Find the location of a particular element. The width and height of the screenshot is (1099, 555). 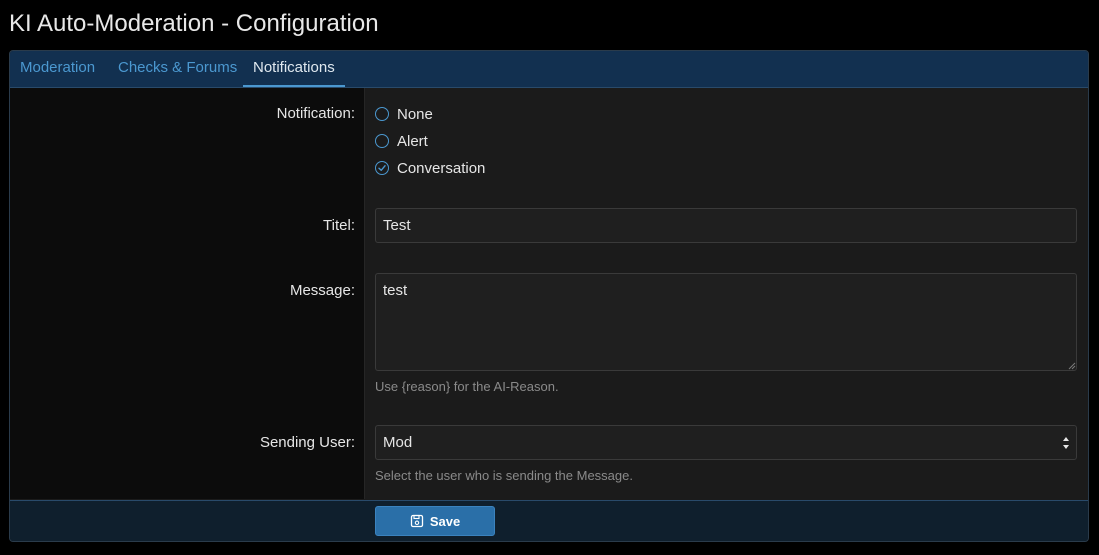

radio-none: None is located at coordinates (404, 114).